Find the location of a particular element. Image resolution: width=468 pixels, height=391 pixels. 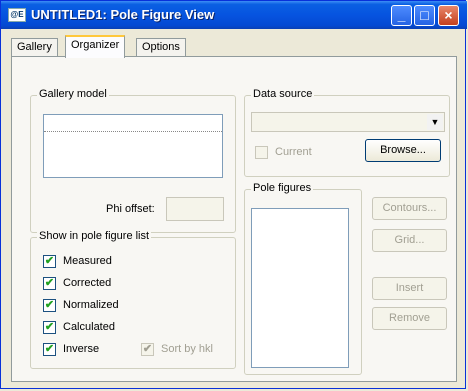

phi-offset-input is located at coordinates (195, 209).